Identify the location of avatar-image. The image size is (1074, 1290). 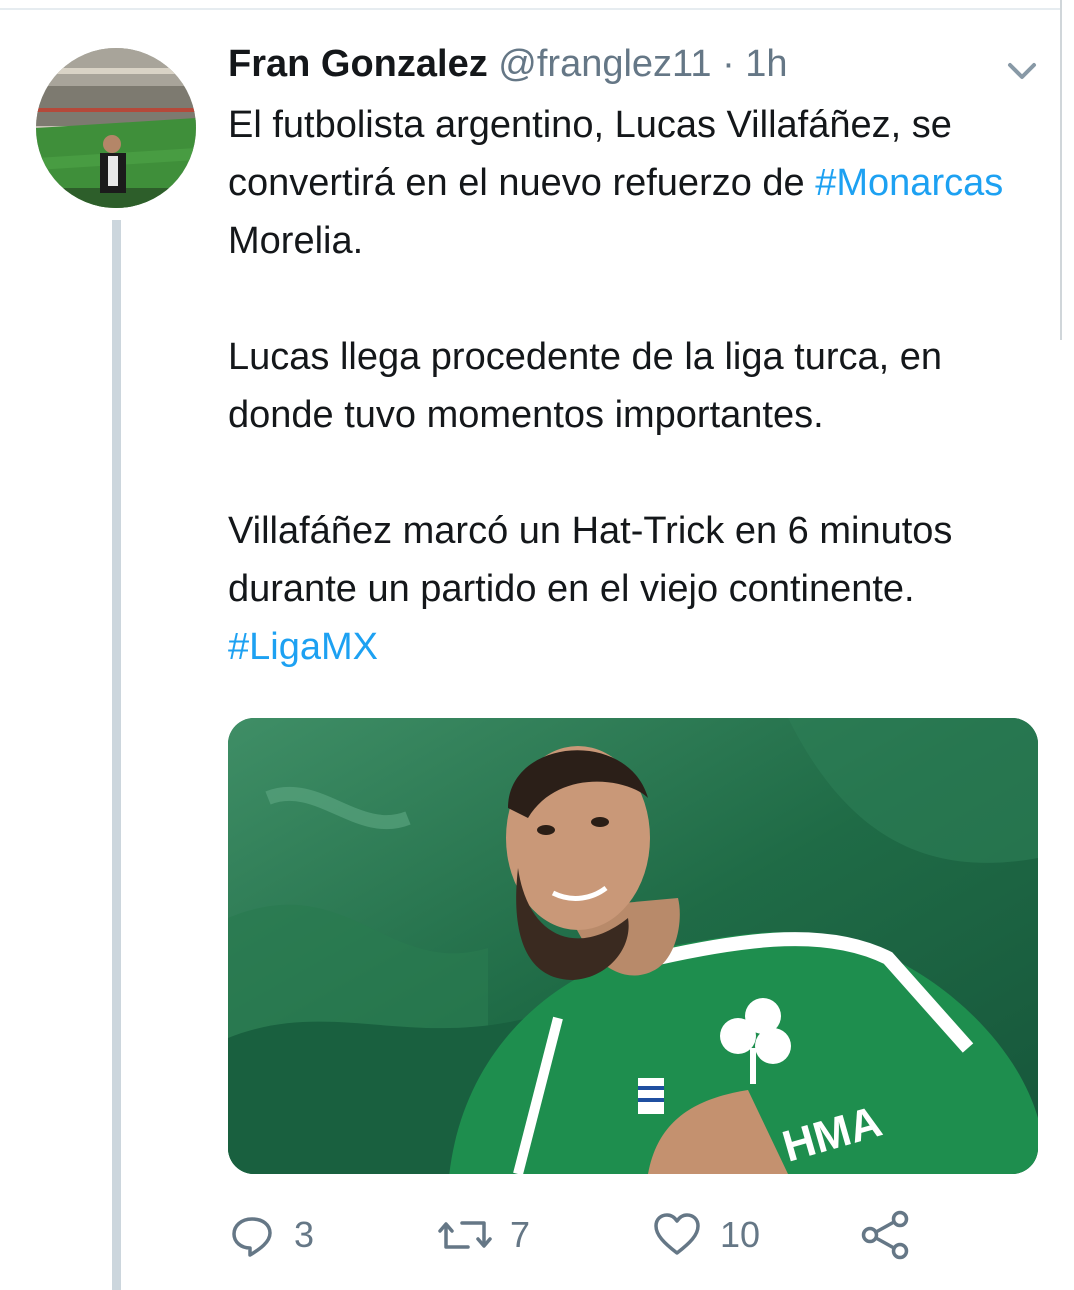
(116, 128).